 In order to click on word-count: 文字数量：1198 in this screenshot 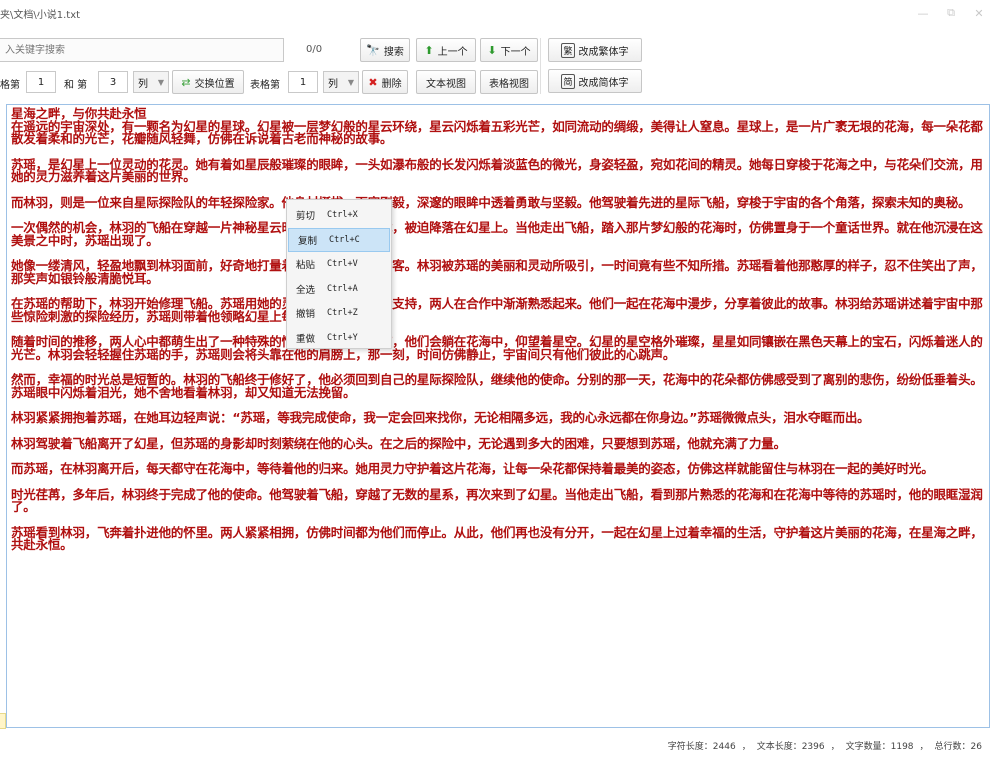, I will do `click(879, 746)`.